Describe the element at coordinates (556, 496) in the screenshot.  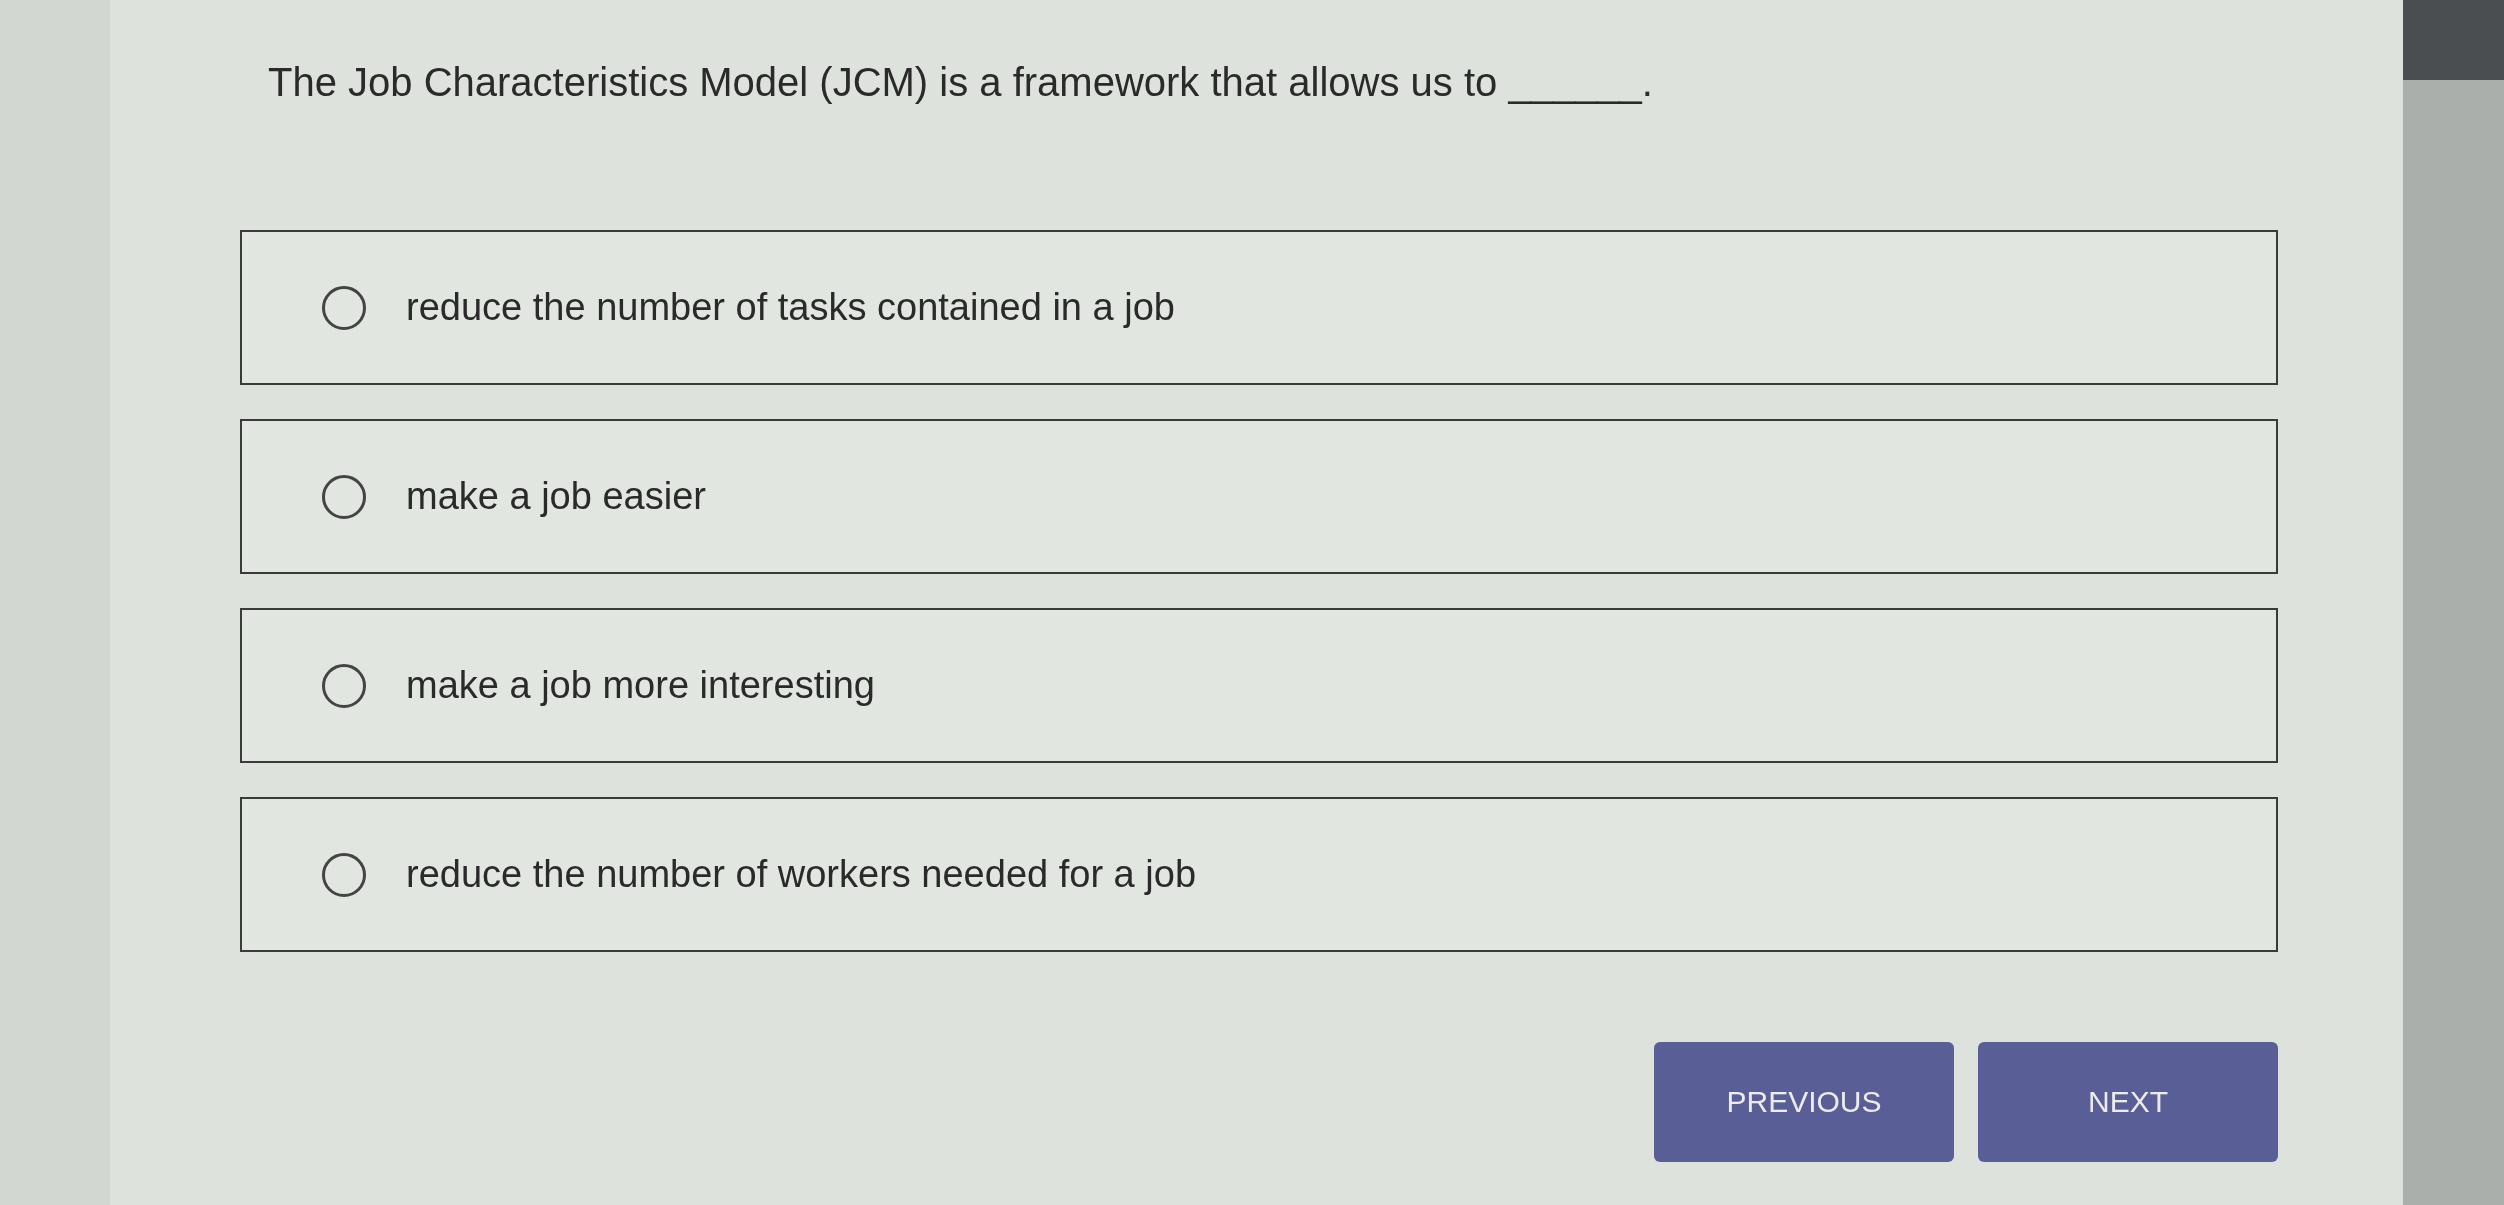
I see `option-label: make a job easier` at that location.